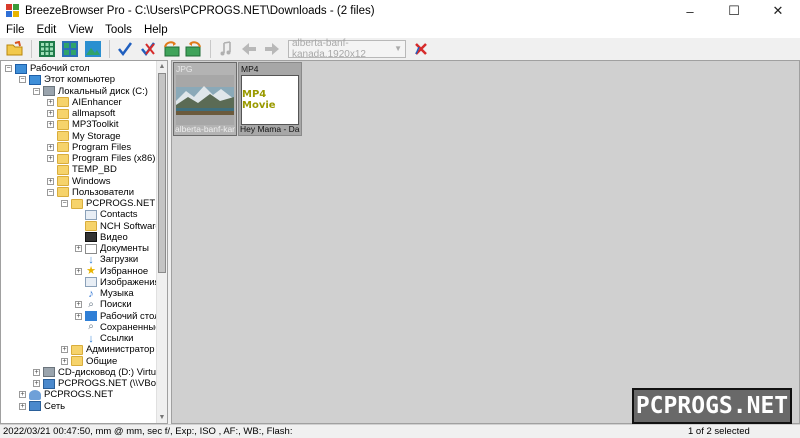 This screenshot has height=438, width=800. I want to click on tree-item: − Этот компьютер, so click(67, 79).